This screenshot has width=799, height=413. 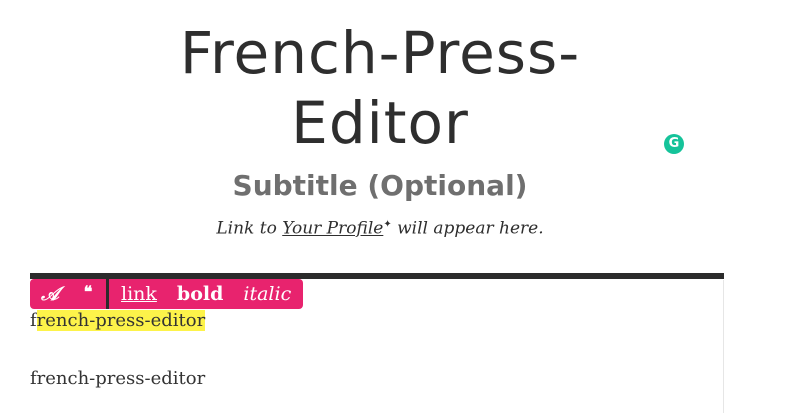 What do you see at coordinates (200, 294) in the screenshot?
I see `bold-button: bold` at bounding box center [200, 294].